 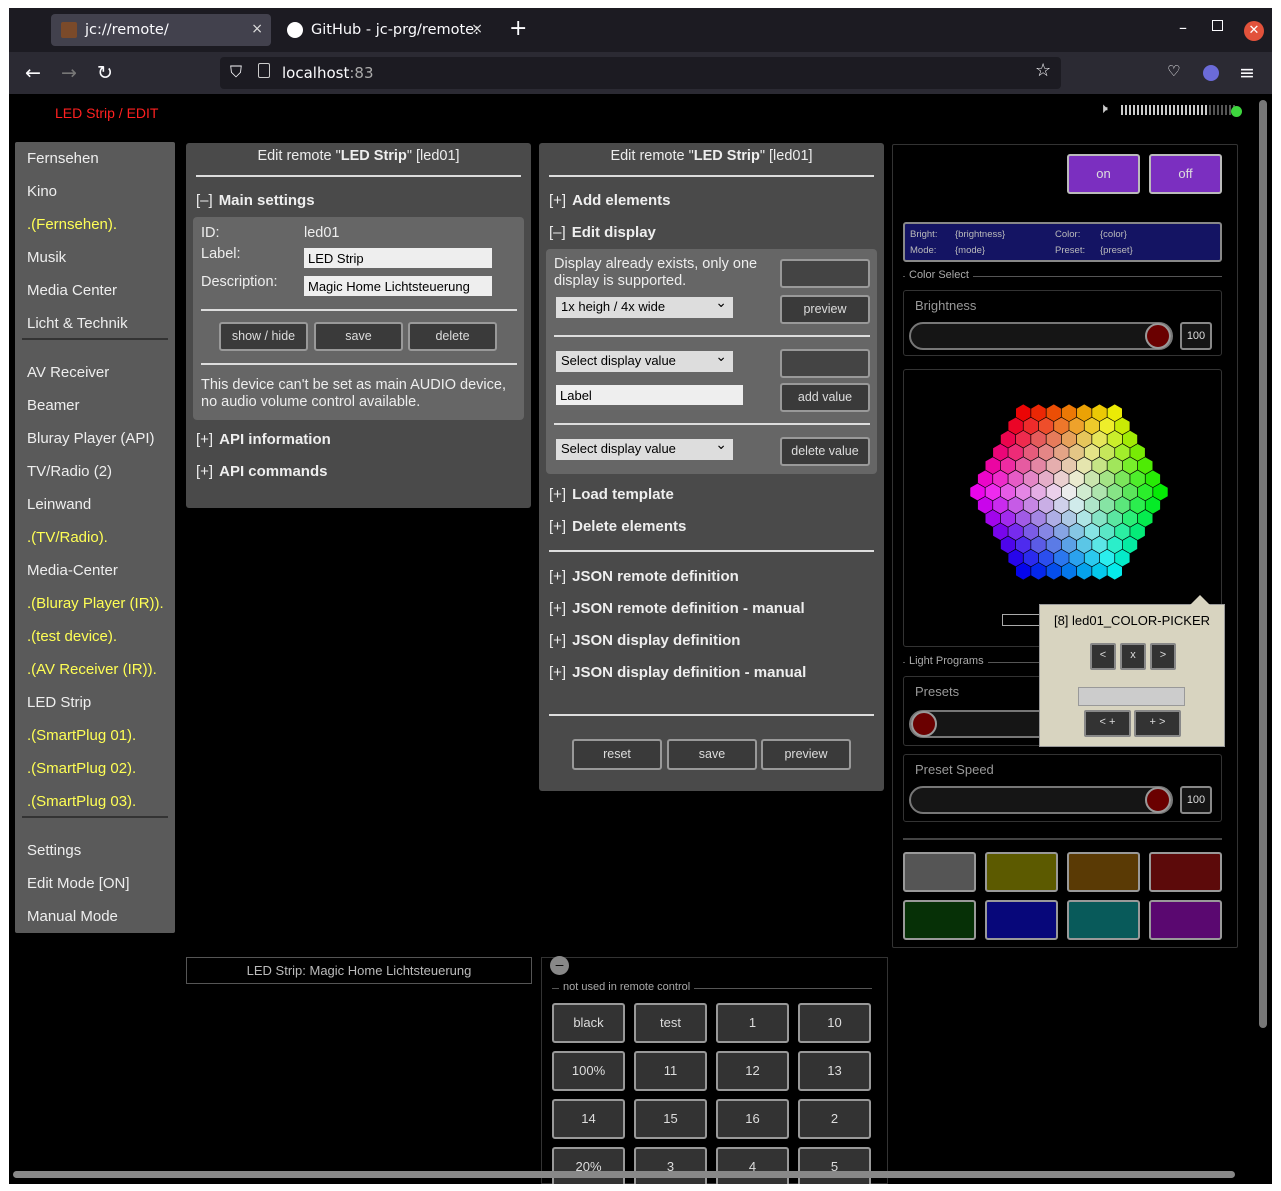 I want to click on remote-button: 10, so click(x=834, y=1023).